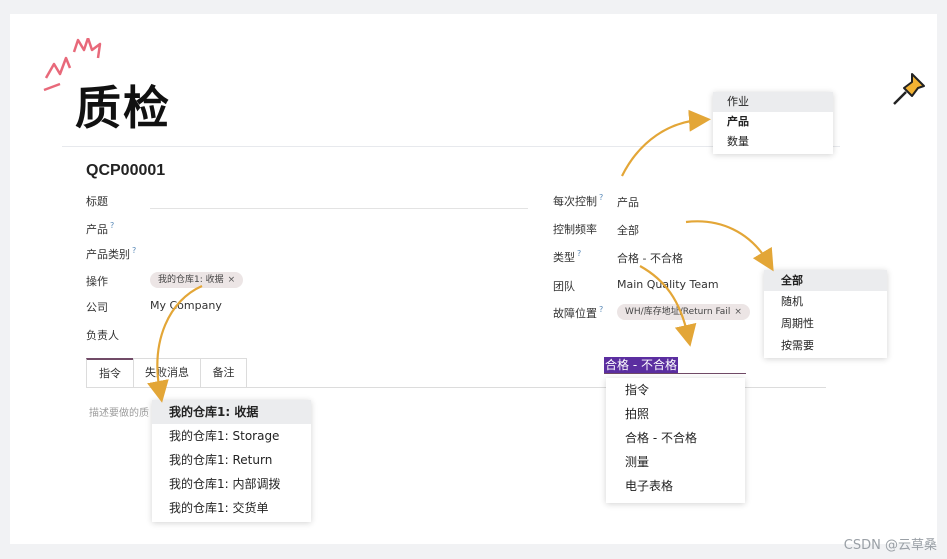  What do you see at coordinates (729, 246) in the screenshot?
I see `arrow-to-frequency` at bounding box center [729, 246].